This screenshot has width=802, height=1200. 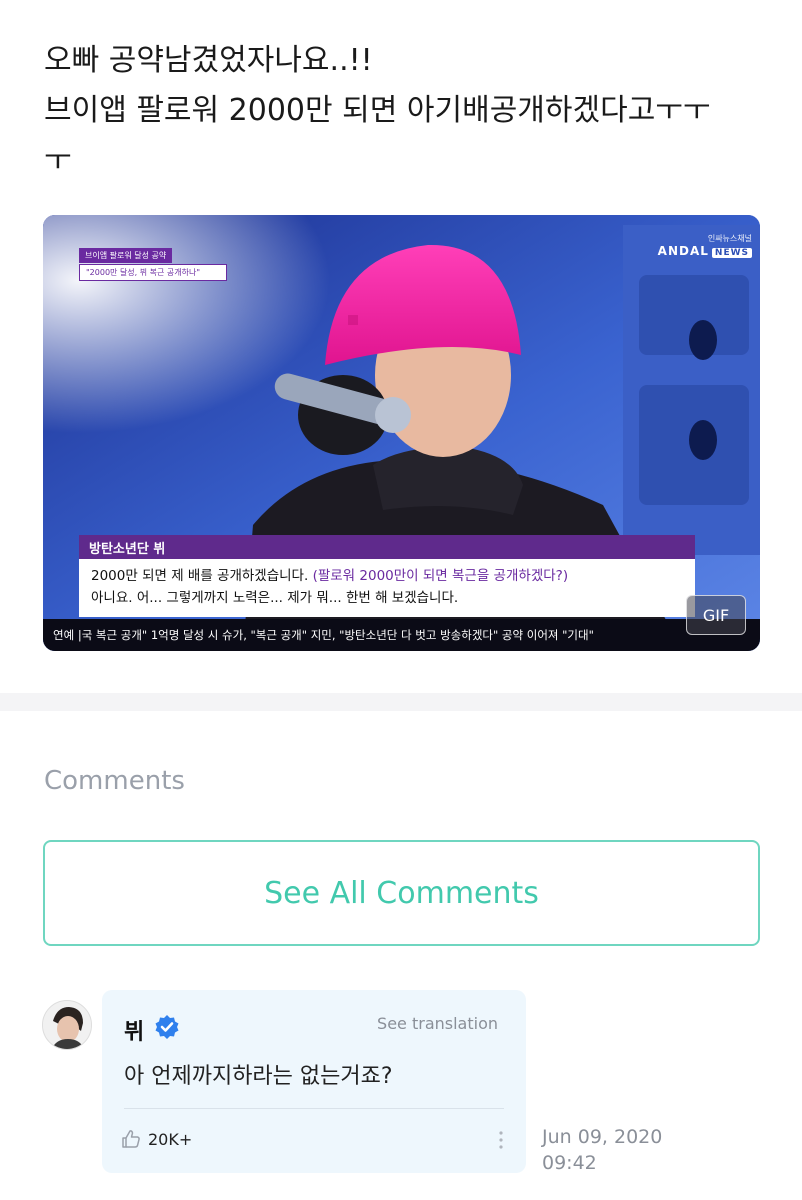 I want to click on gif-badge: GIF, so click(x=716, y=615).